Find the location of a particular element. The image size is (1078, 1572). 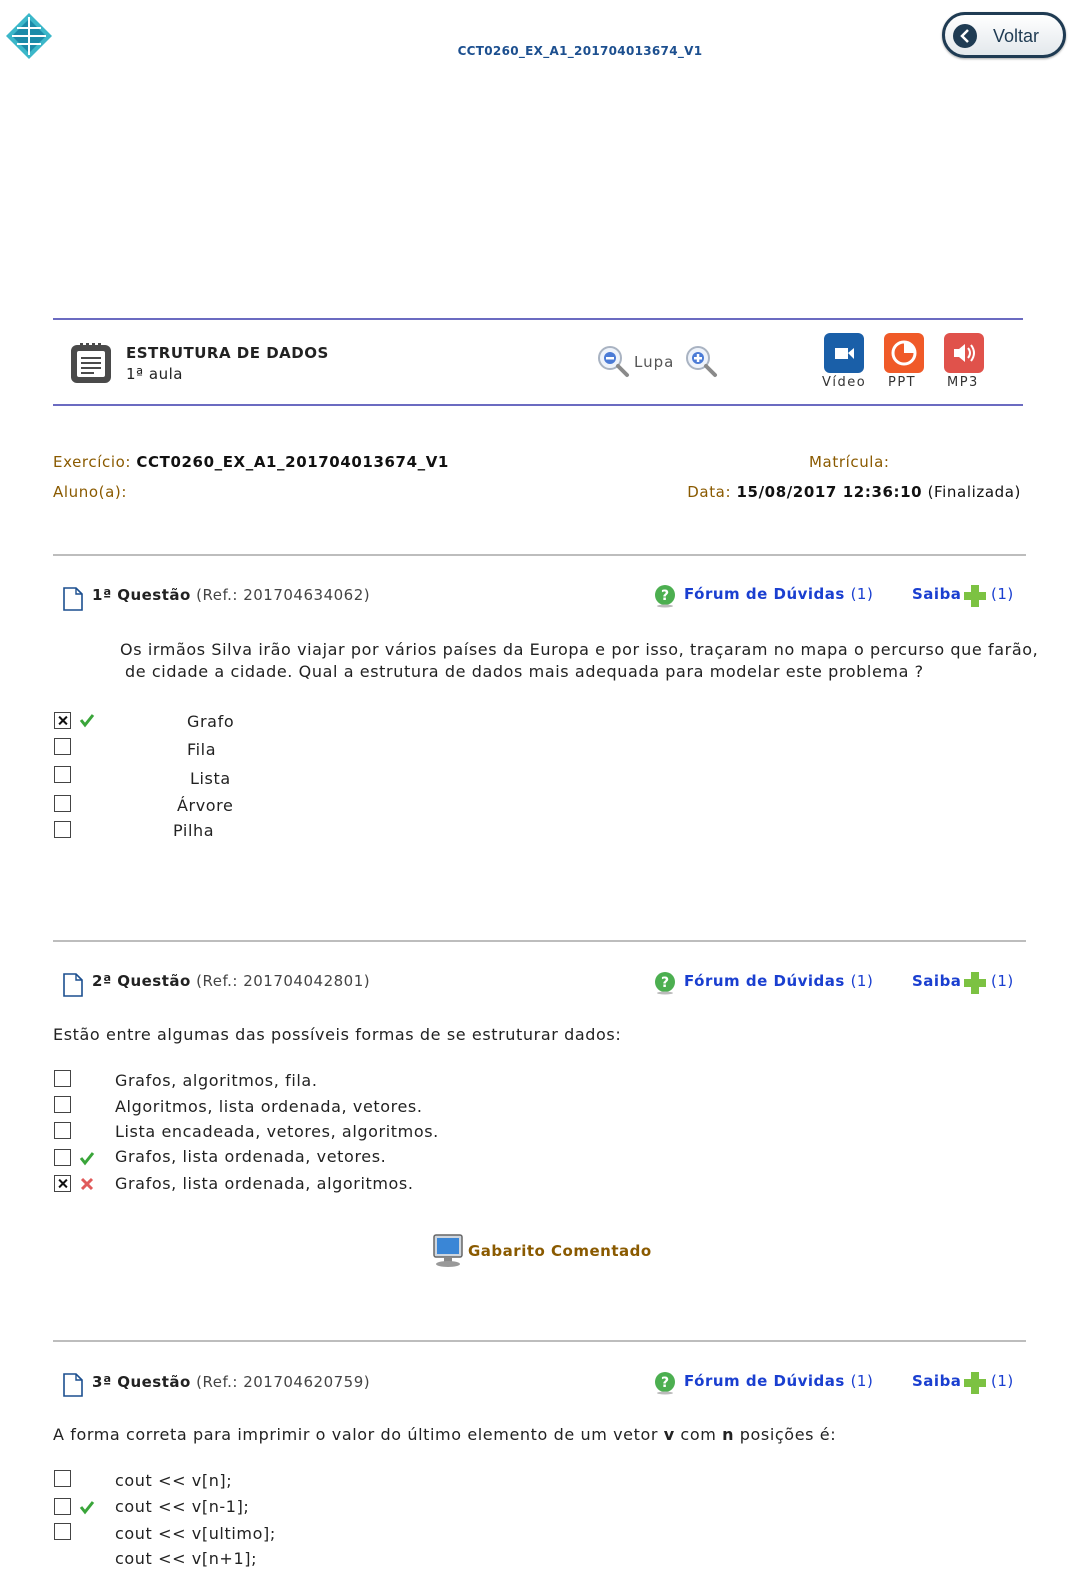

option-label: Fila is located at coordinates (202, 749).